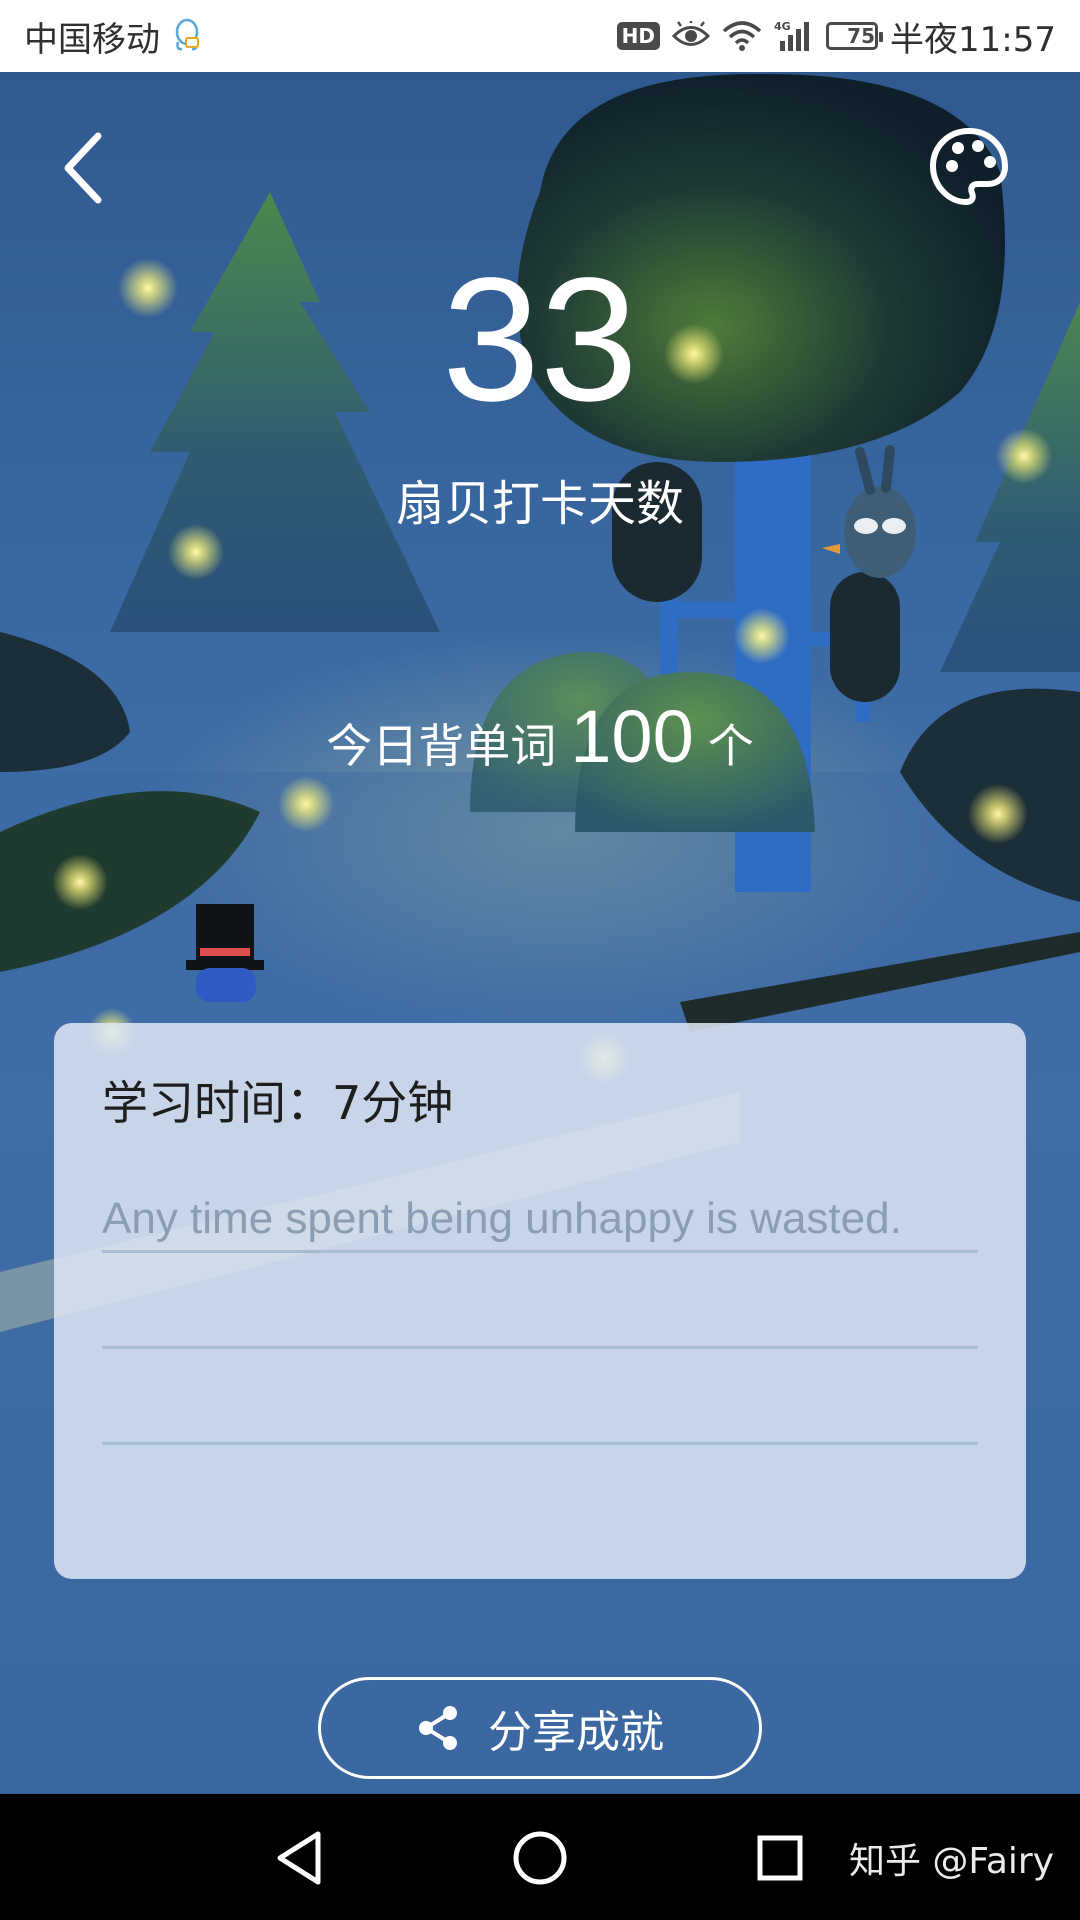 Image resolution: width=1080 pixels, height=1920 pixels. I want to click on square-recents-icon, so click(780, 1858).